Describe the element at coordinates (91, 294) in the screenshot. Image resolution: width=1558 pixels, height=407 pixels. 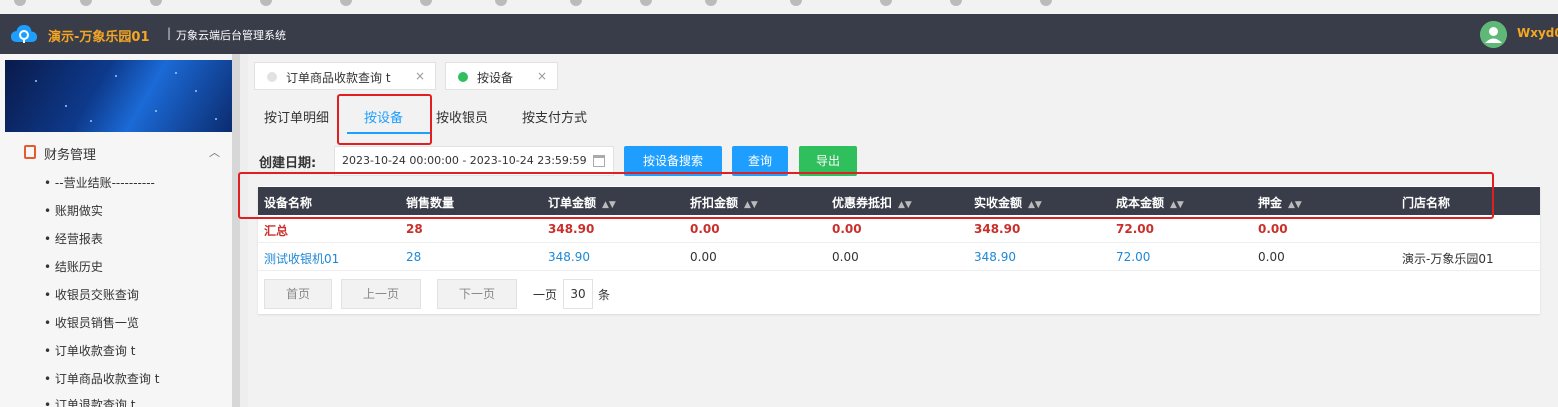
I see `sidebar-item-cashier-handover: • 收银员交账查询` at that location.